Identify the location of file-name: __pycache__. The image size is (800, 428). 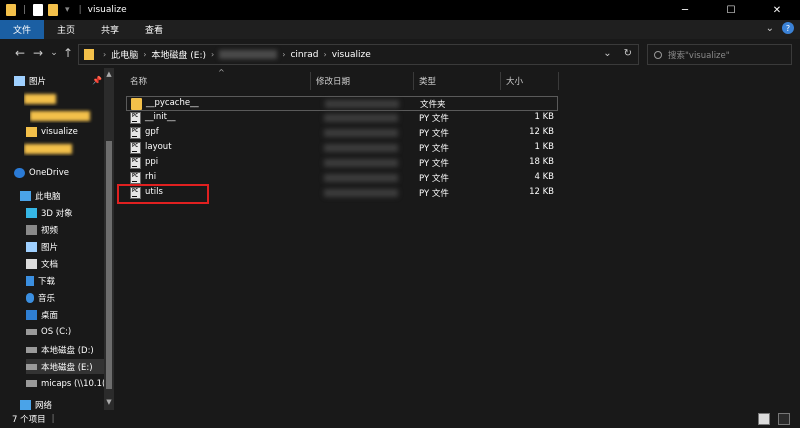
(172, 103).